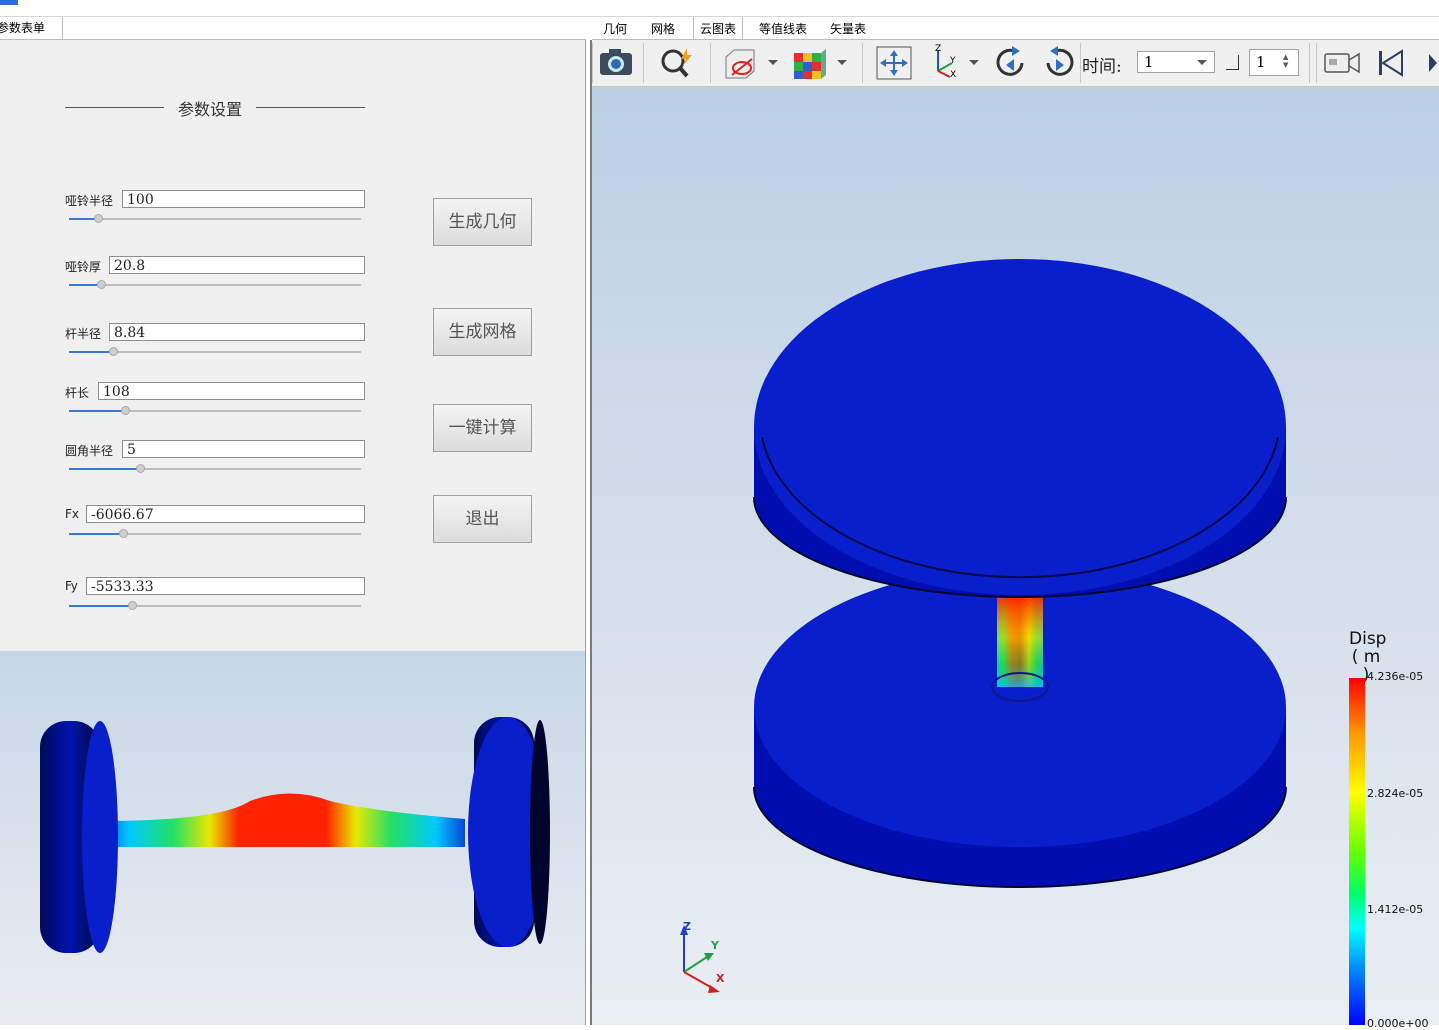 The image size is (1439, 1030). Describe the element at coordinates (894, 63) in the screenshot. I see `pan-icon` at that location.